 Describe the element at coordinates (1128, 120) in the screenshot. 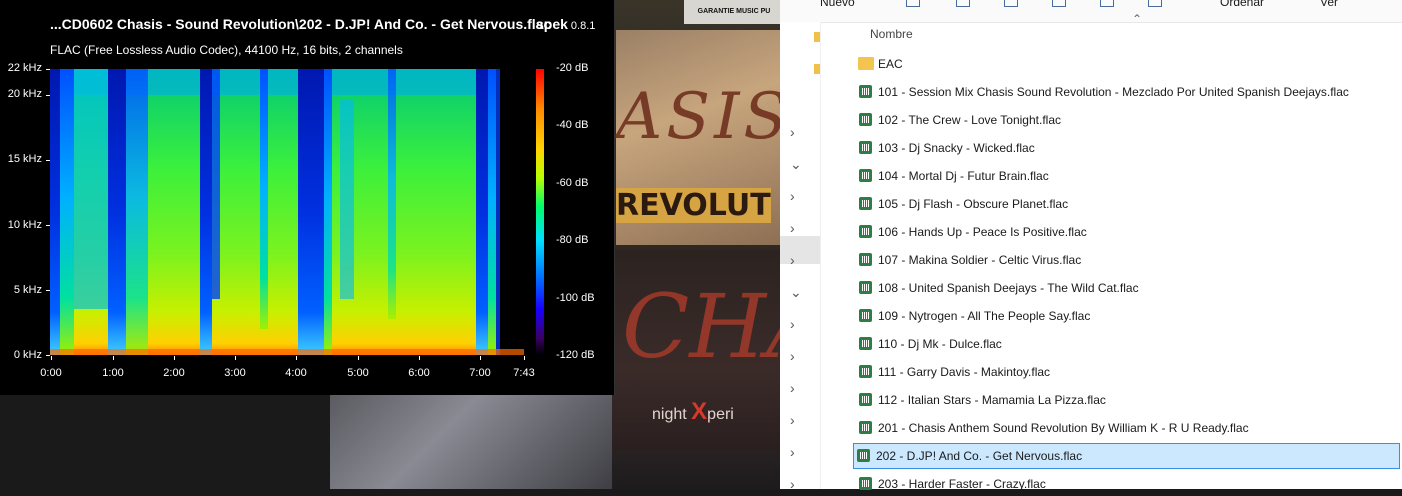

I see `file-row: 102 - The Crew - Love Tonight.flac` at that location.